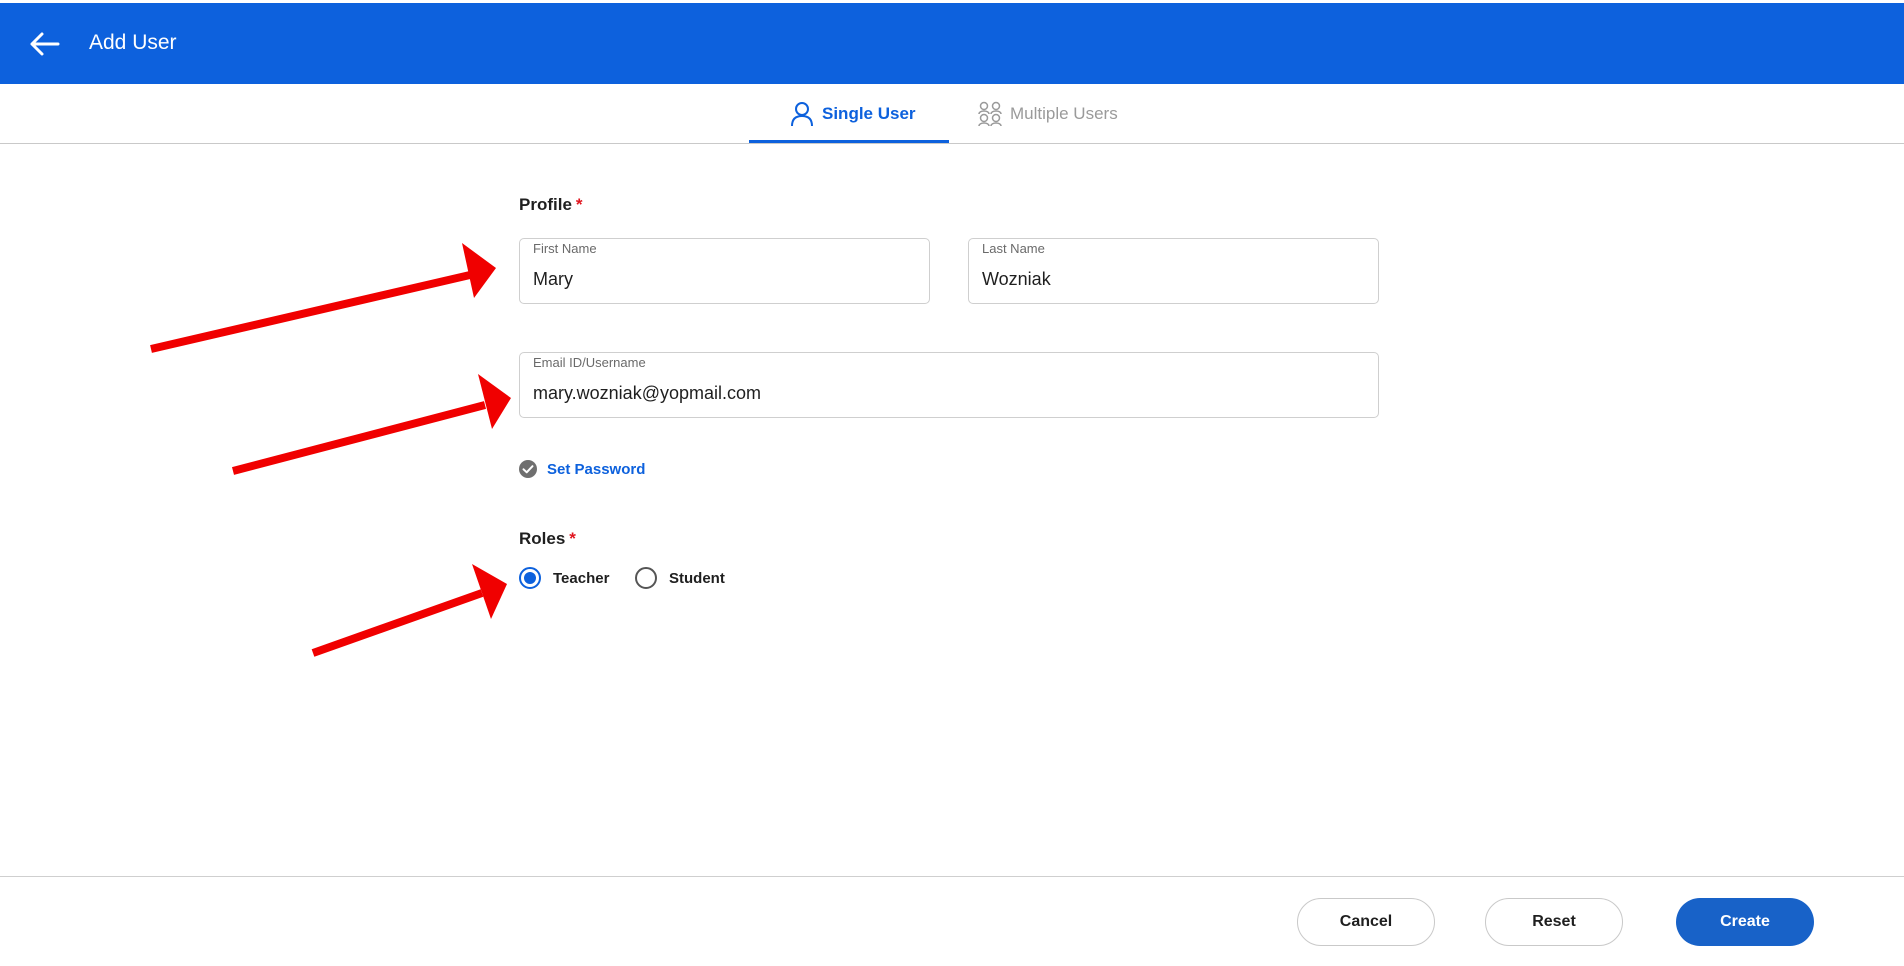 Image resolution: width=1904 pixels, height=966 pixels. I want to click on first-name-field: First Name, so click(724, 271).